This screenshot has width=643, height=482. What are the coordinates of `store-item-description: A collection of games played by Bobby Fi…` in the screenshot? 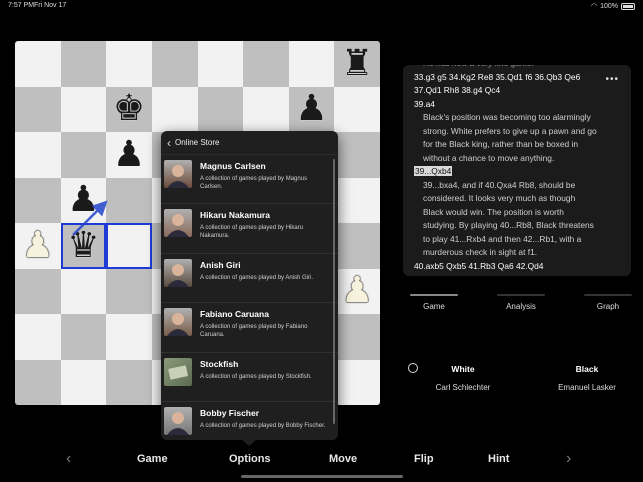 It's located at (263, 425).